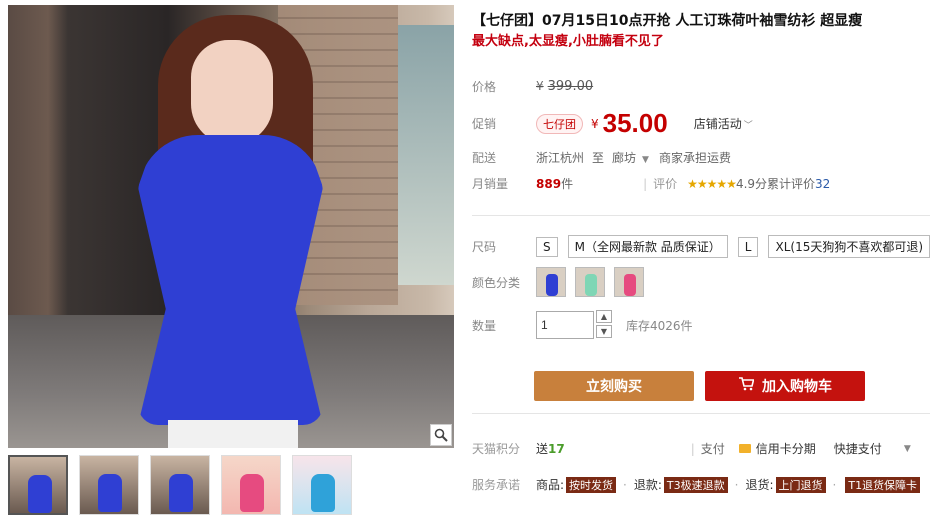 The height and width of the screenshot is (527, 930). Describe the element at coordinates (484, 158) in the screenshot. I see `shipping-label: 配送` at that location.